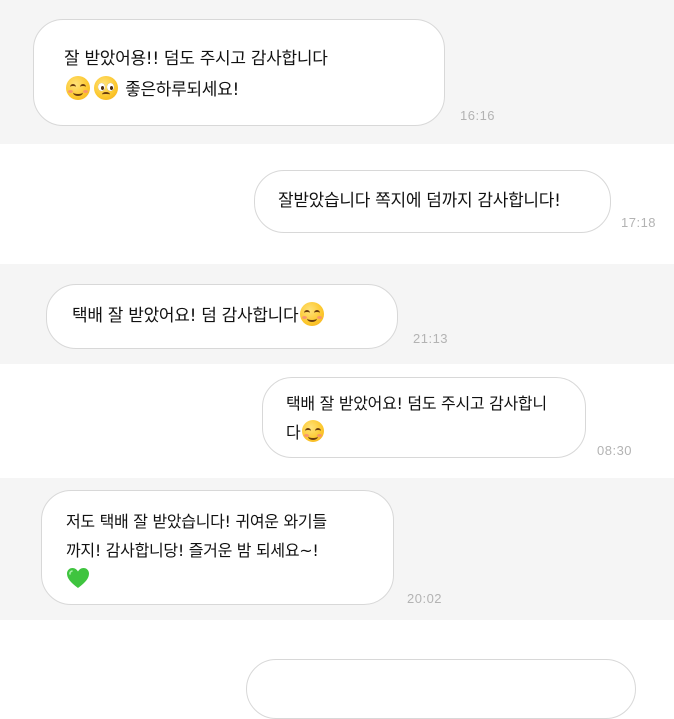 The height and width of the screenshot is (719, 674). I want to click on green-heart-emoji, so click(78, 578).